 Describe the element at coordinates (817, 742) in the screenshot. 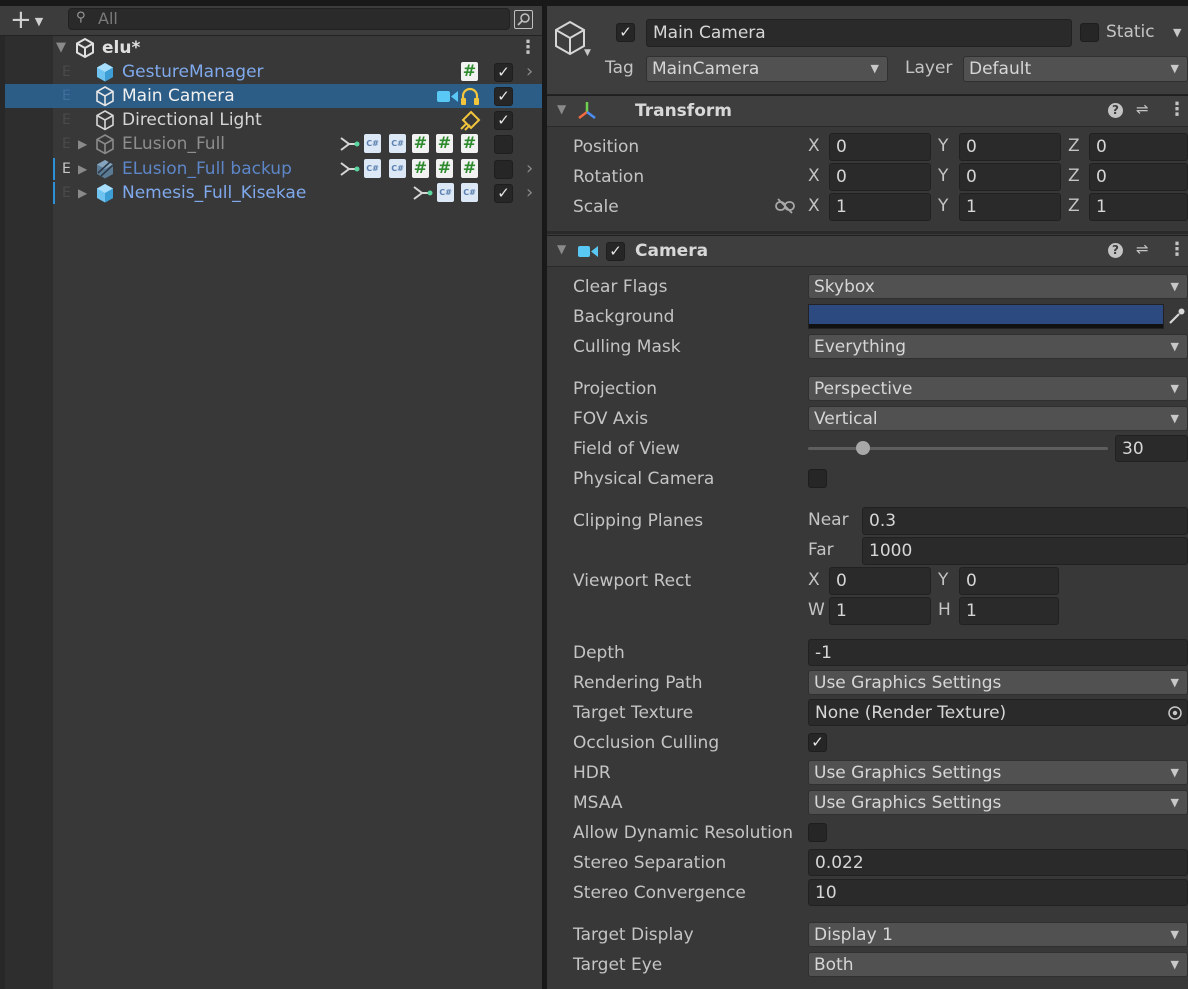

I see `occlusion-culling-checkbox: ✓` at that location.